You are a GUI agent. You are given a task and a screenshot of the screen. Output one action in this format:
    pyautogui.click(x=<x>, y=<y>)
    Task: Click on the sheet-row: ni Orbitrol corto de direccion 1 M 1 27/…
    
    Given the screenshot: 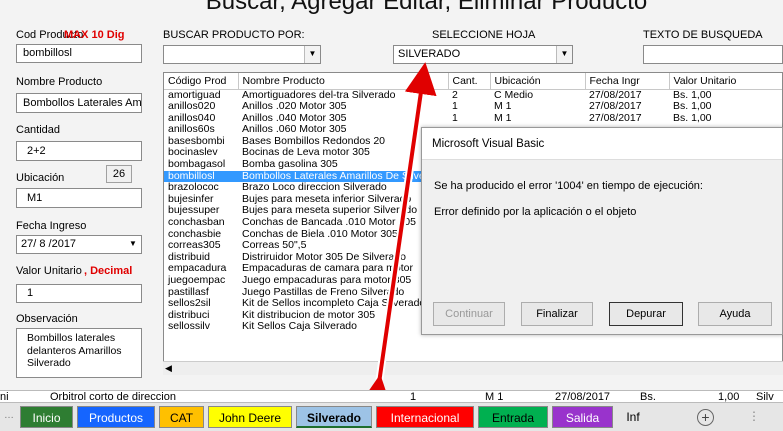 What is the action you would take?
    pyautogui.click(x=391, y=396)
    